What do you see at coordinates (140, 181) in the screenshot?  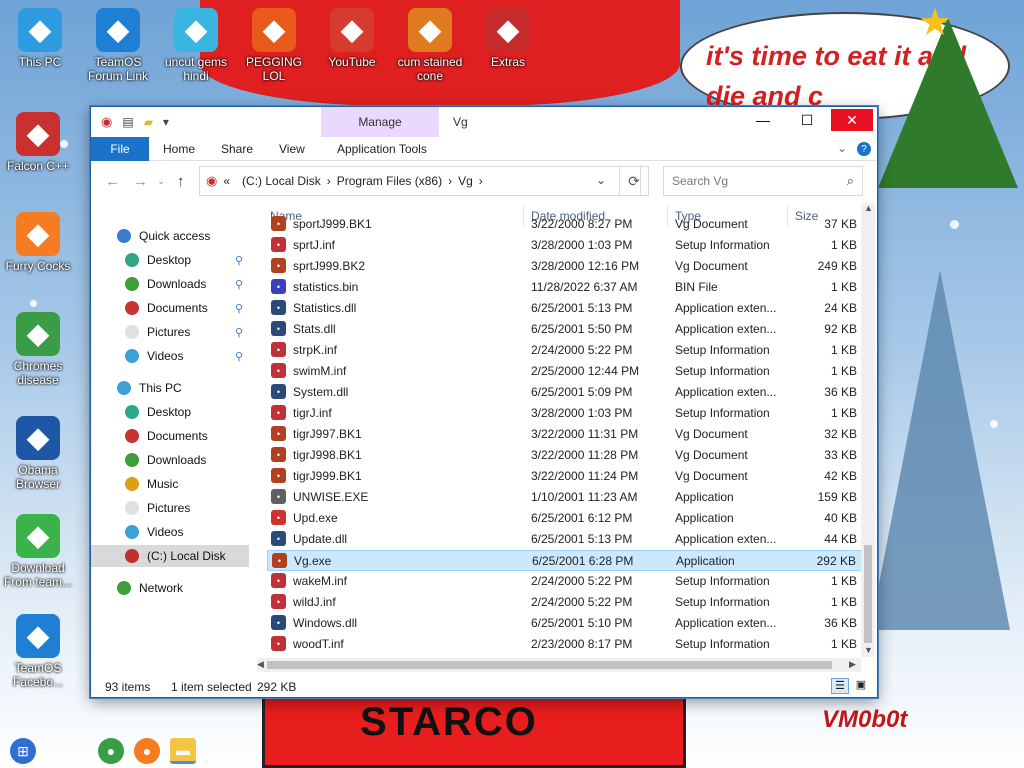 I see `forward-arrow-icon: →` at bounding box center [140, 181].